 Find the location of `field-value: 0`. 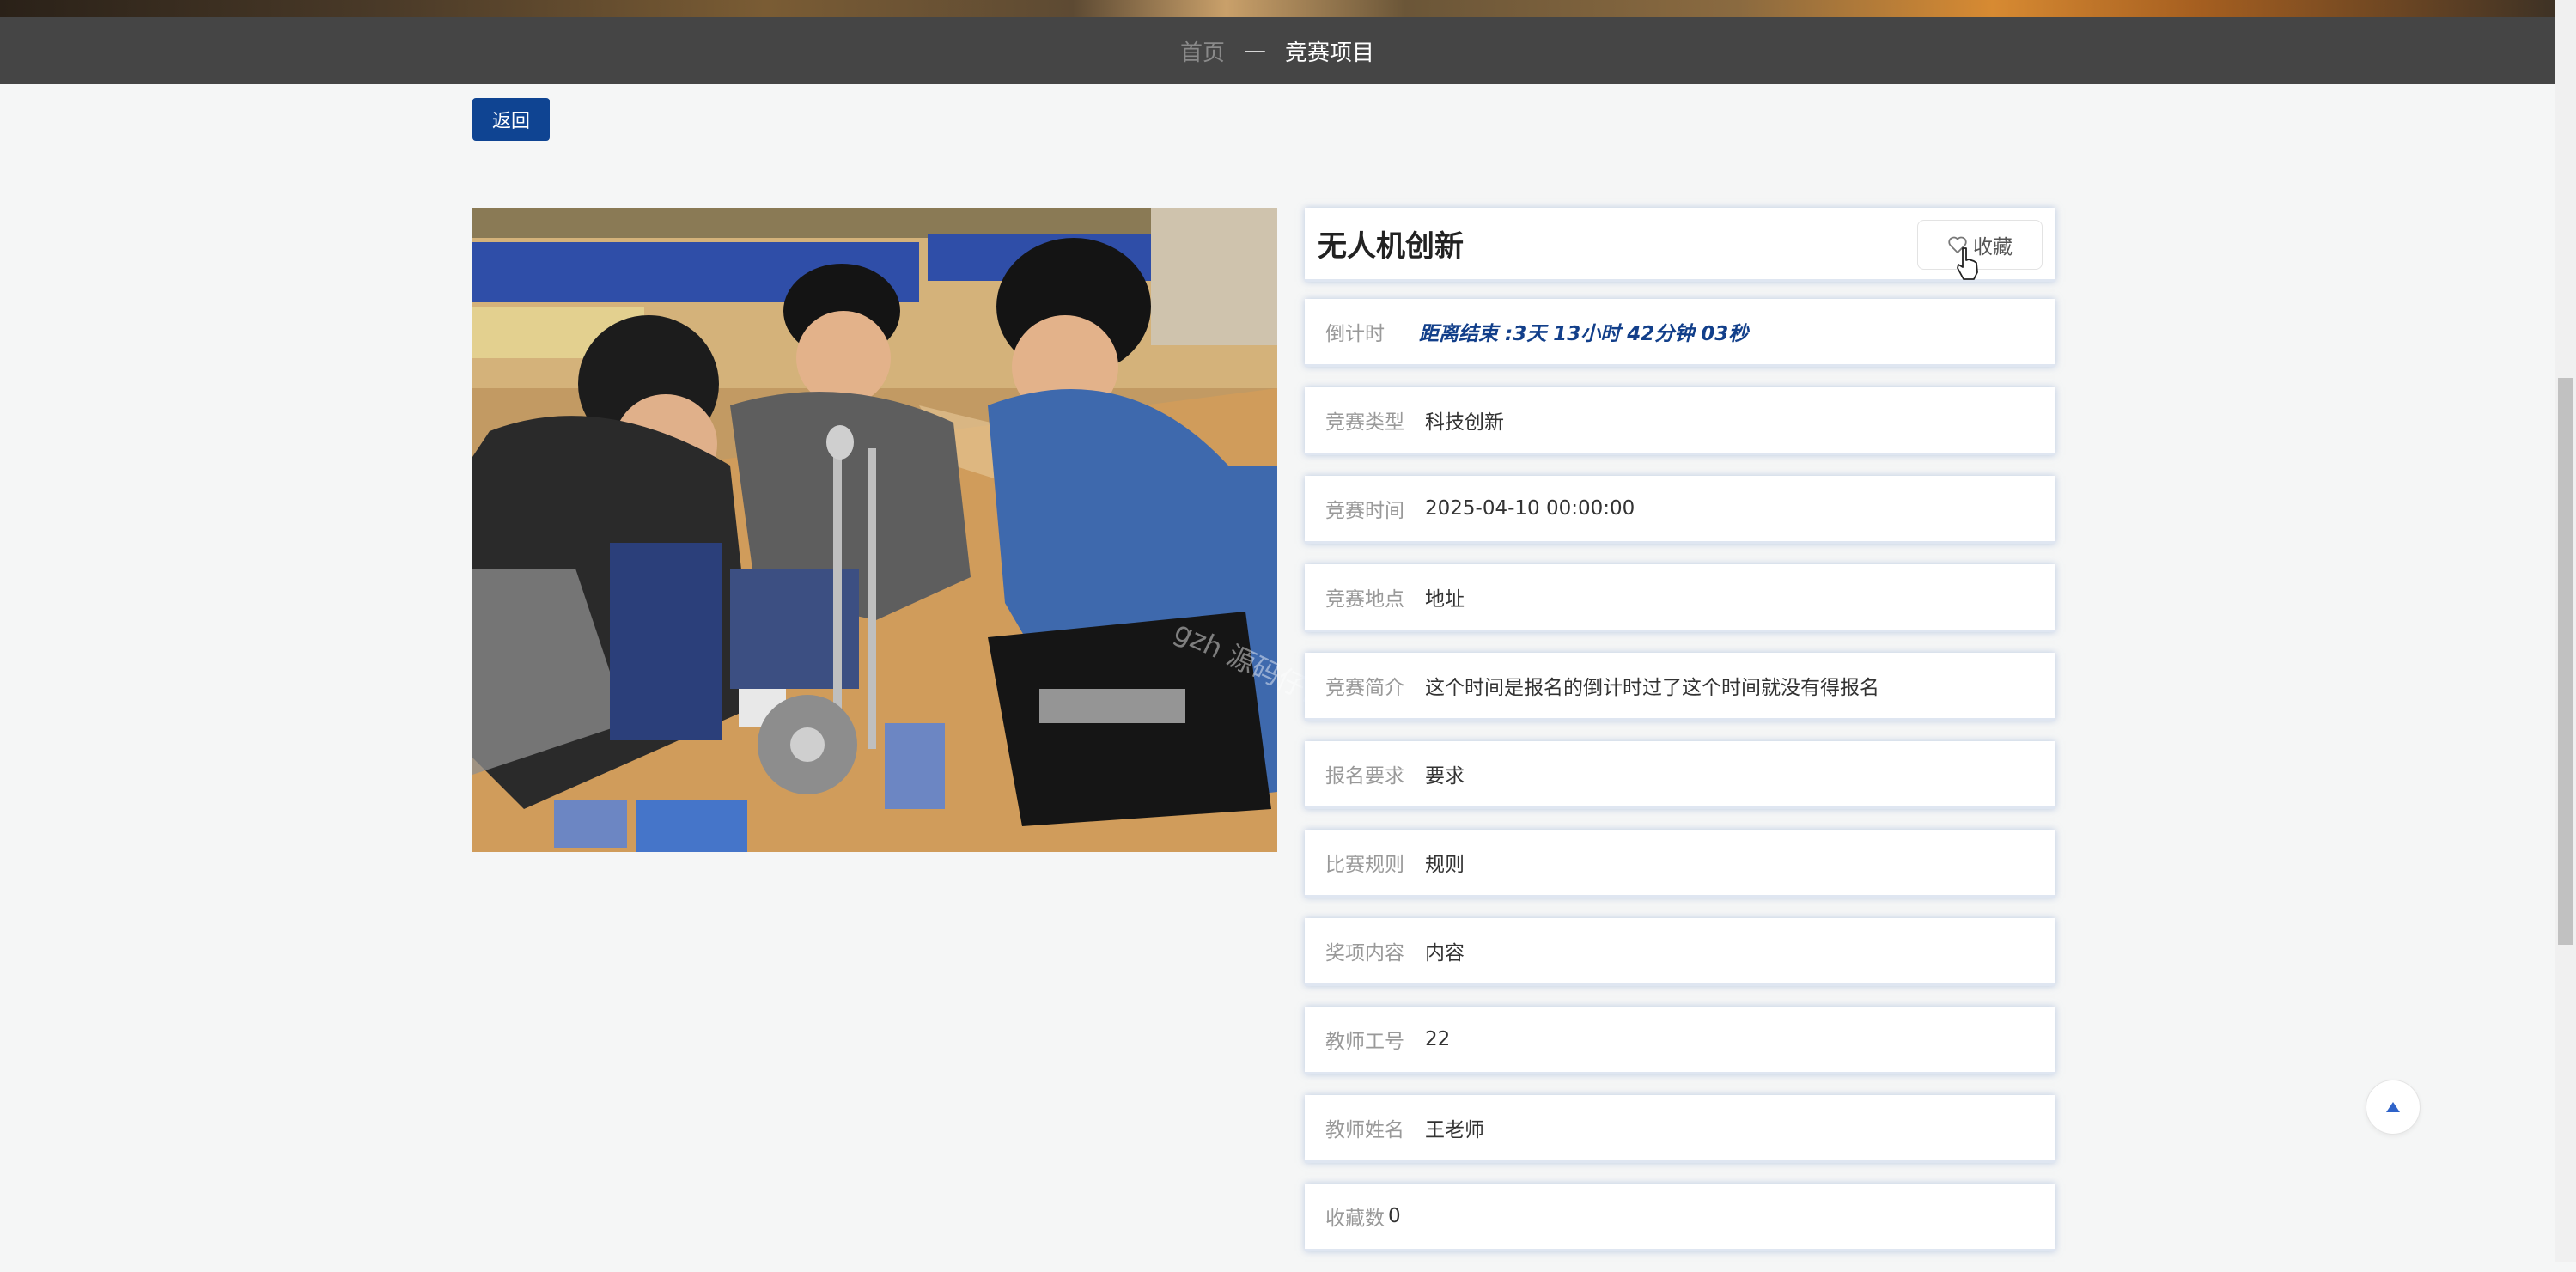

field-value: 0 is located at coordinates (1394, 1216).